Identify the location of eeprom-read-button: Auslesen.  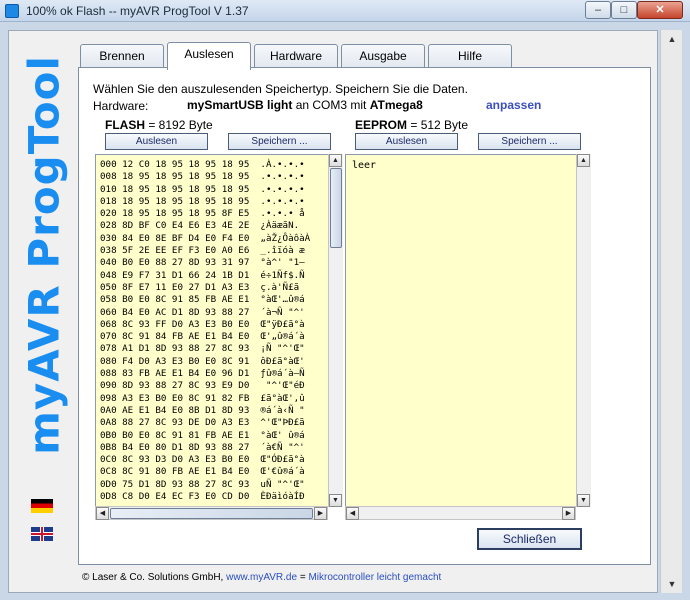
(406, 141).